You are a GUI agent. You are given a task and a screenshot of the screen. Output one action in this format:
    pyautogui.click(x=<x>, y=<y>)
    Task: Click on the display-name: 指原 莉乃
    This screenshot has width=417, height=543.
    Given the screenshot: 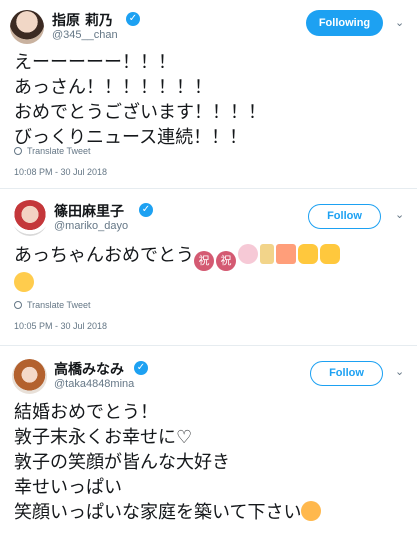 What is the action you would take?
    pyautogui.click(x=82, y=20)
    